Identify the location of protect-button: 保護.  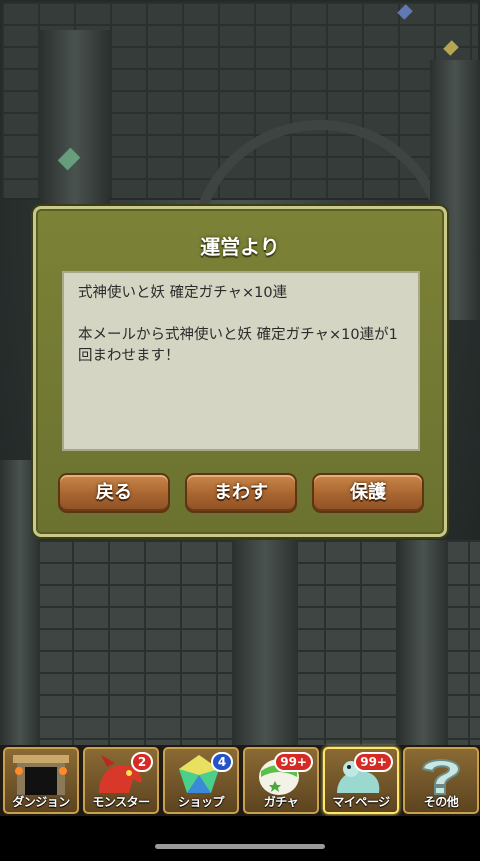
(368, 493).